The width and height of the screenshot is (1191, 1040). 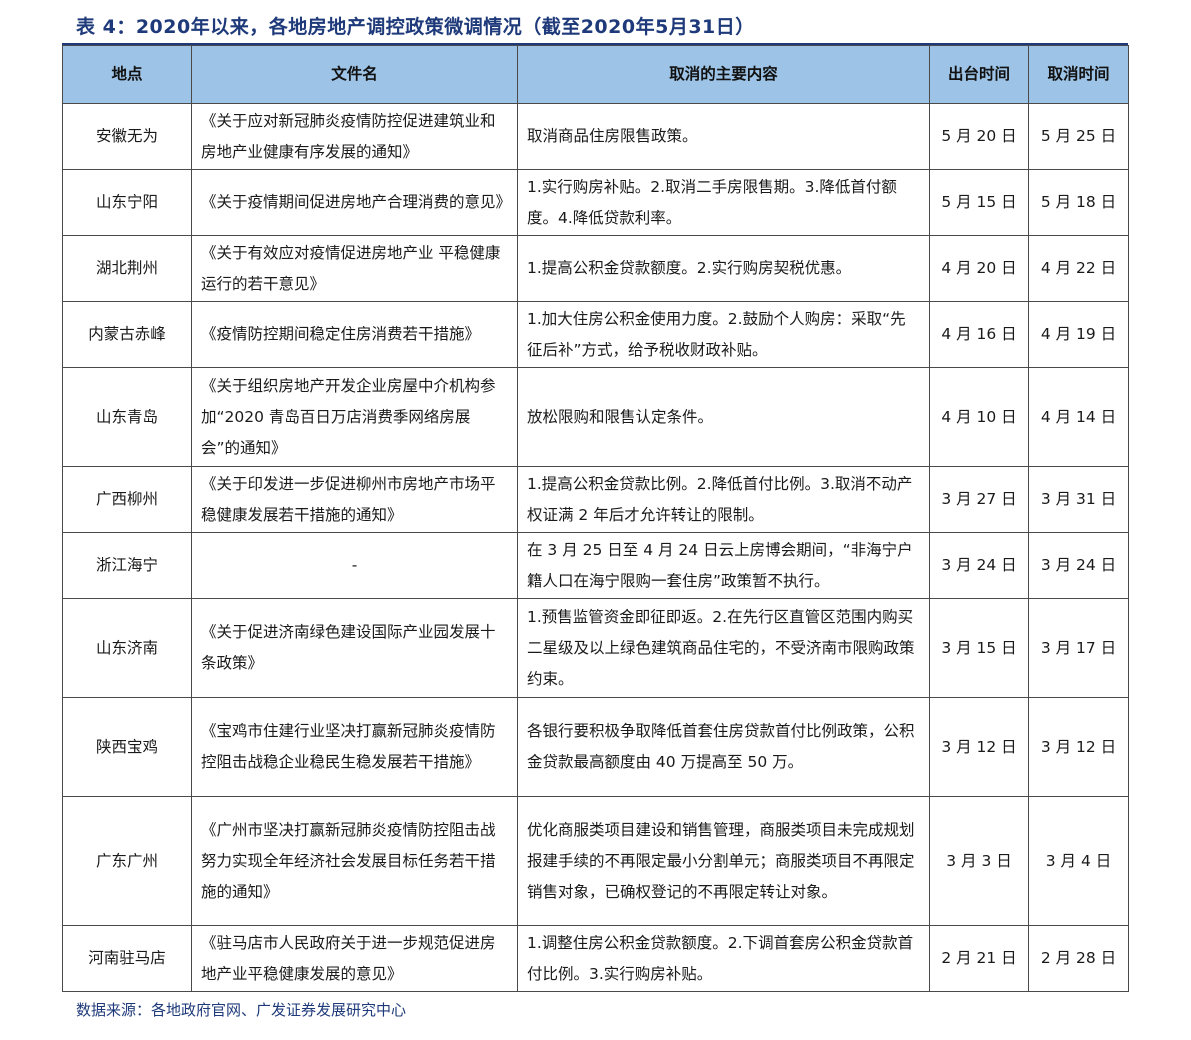 What do you see at coordinates (979, 202) in the screenshot?
I see `cell-issued: 5 月 15 日` at bounding box center [979, 202].